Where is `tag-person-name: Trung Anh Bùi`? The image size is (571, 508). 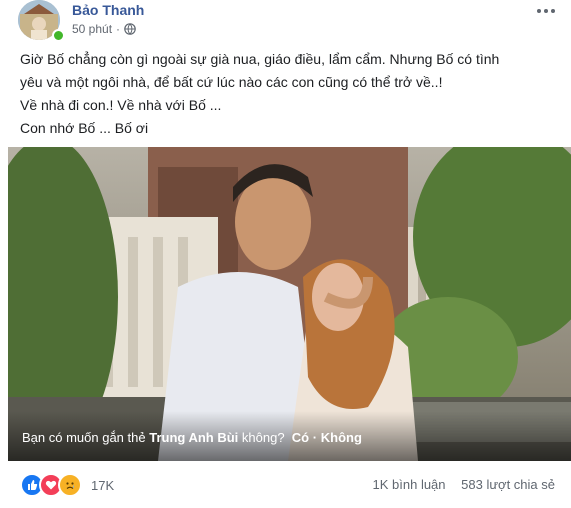
tag-person-name: Trung Anh Bùi is located at coordinates (194, 437).